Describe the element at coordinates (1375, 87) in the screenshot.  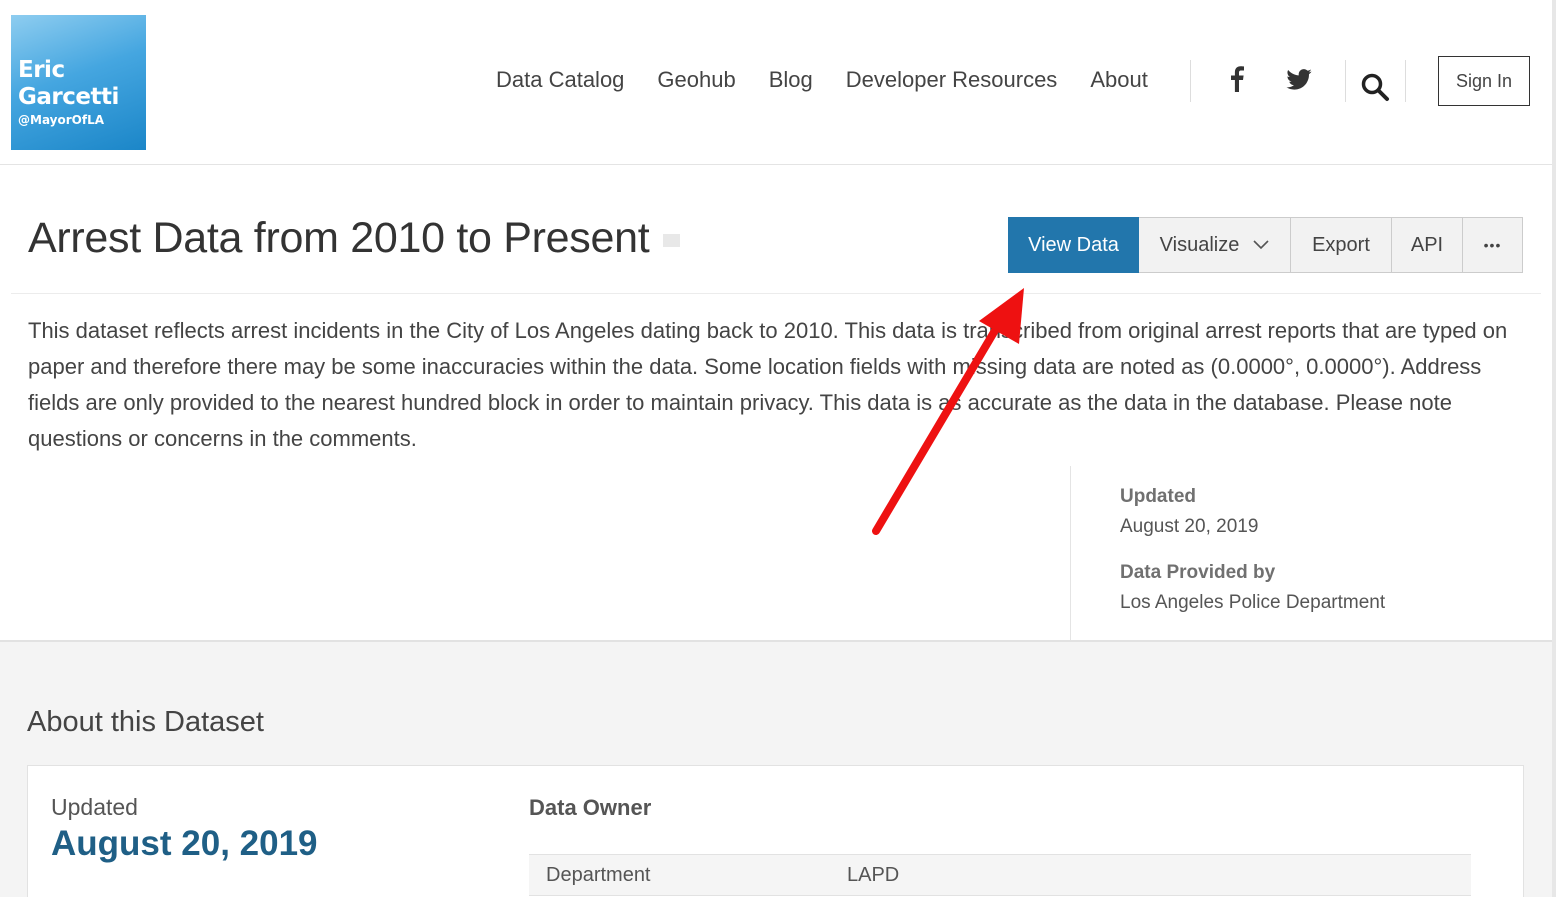
I see `search-icon` at that location.